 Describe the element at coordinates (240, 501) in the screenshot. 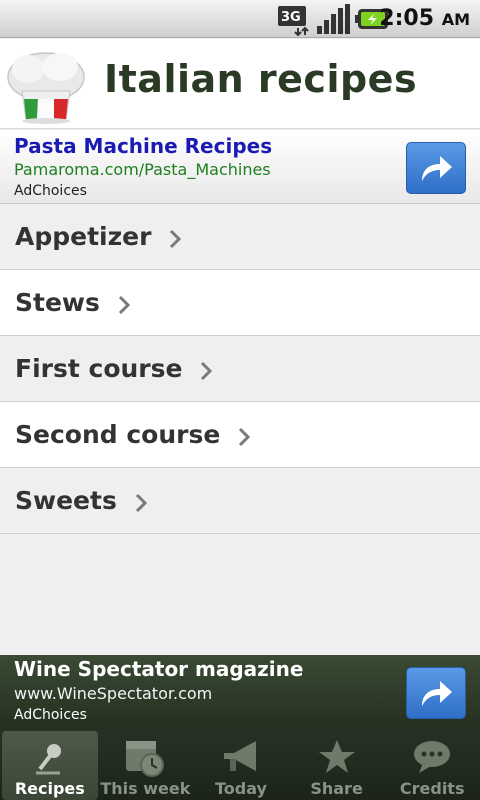

I see `category-item-sweets: Sweets` at that location.